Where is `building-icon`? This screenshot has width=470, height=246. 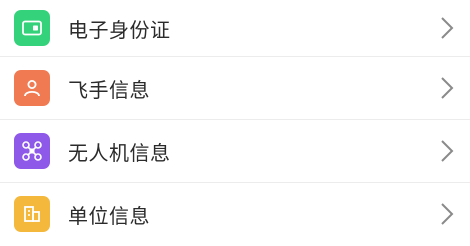 building-icon is located at coordinates (32, 214).